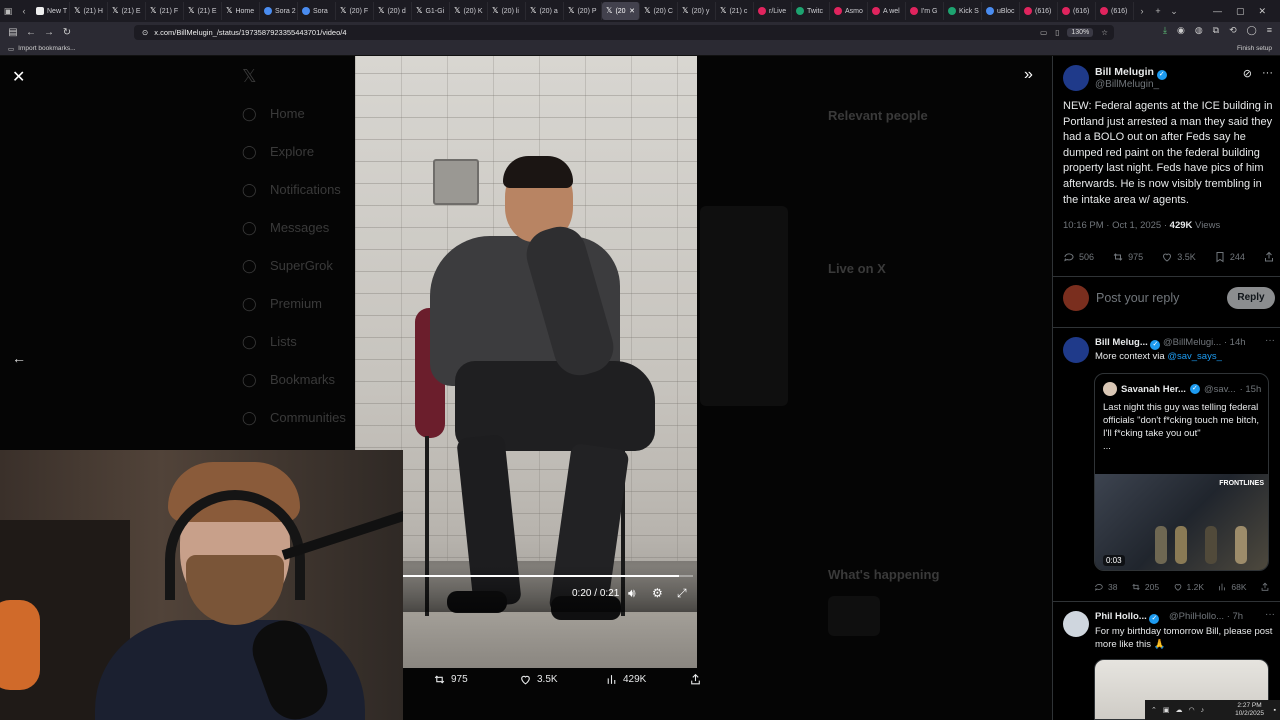 The width and height of the screenshot is (1280, 720). What do you see at coordinates (1216, 30) in the screenshot?
I see `puzzle-icon: ⧉` at bounding box center [1216, 30].